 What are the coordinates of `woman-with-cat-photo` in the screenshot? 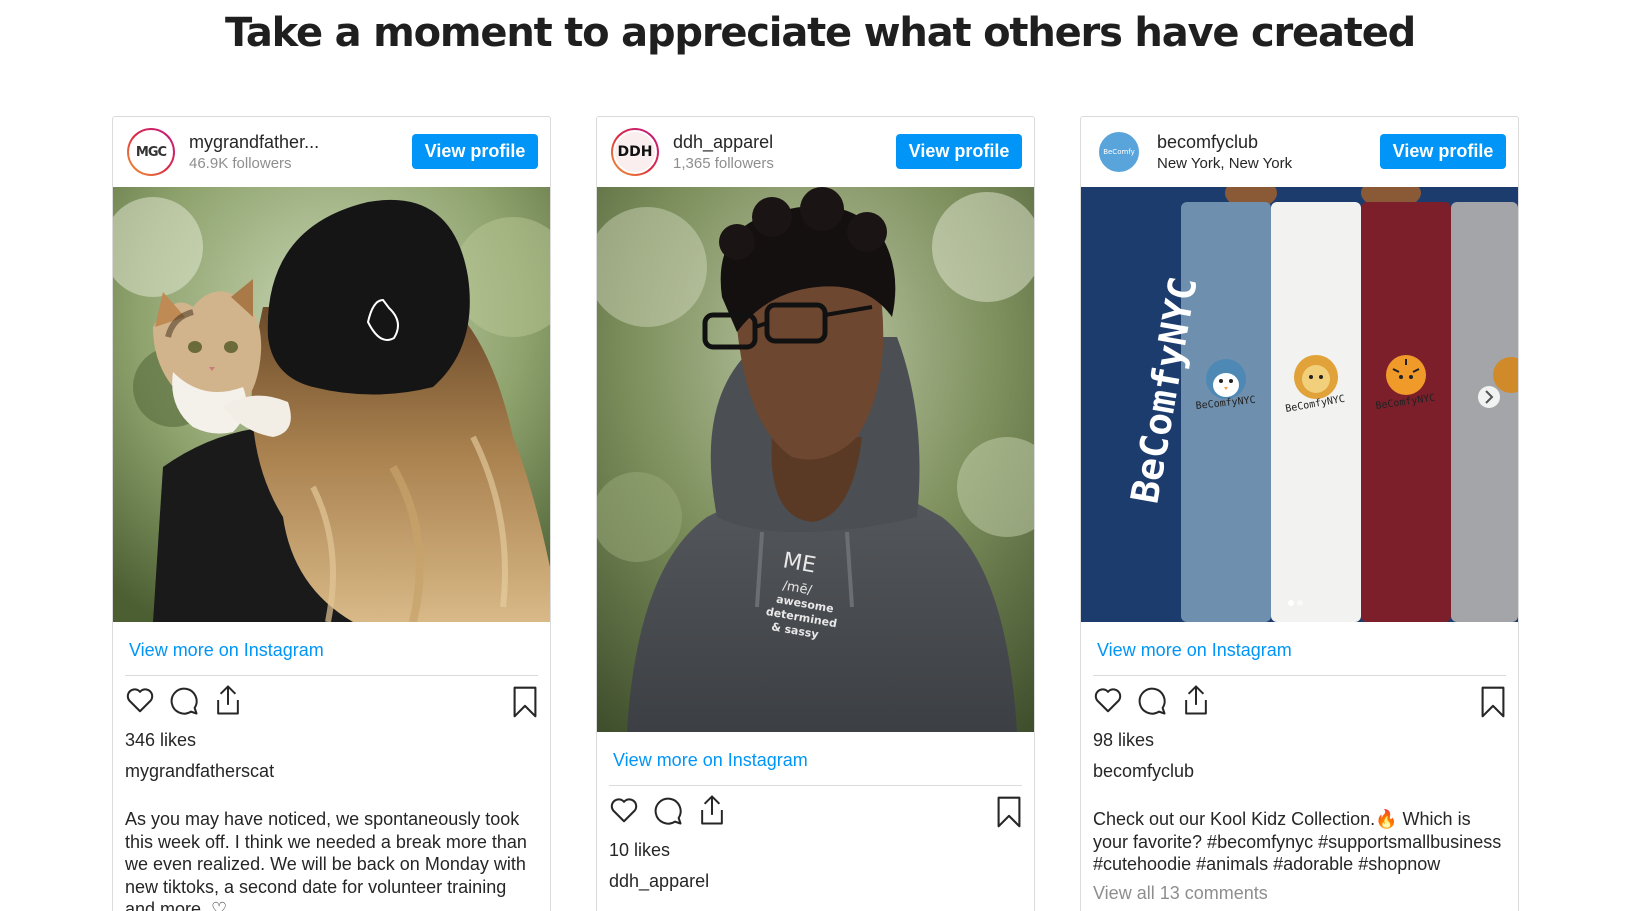 It's located at (331, 404).